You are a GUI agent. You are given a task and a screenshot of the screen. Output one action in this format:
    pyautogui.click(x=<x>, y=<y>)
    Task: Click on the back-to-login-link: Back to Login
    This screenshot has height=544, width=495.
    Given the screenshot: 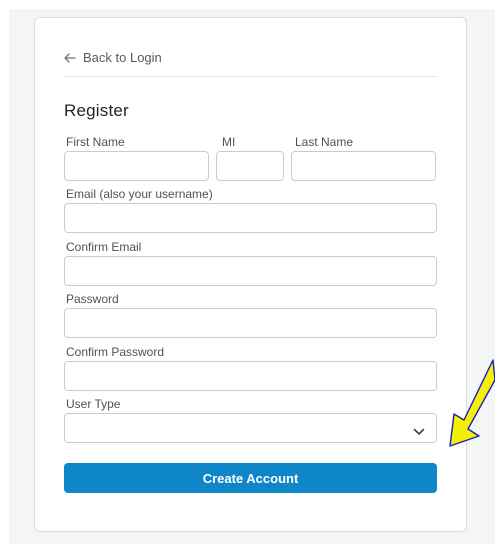 What is the action you would take?
    pyautogui.click(x=113, y=57)
    